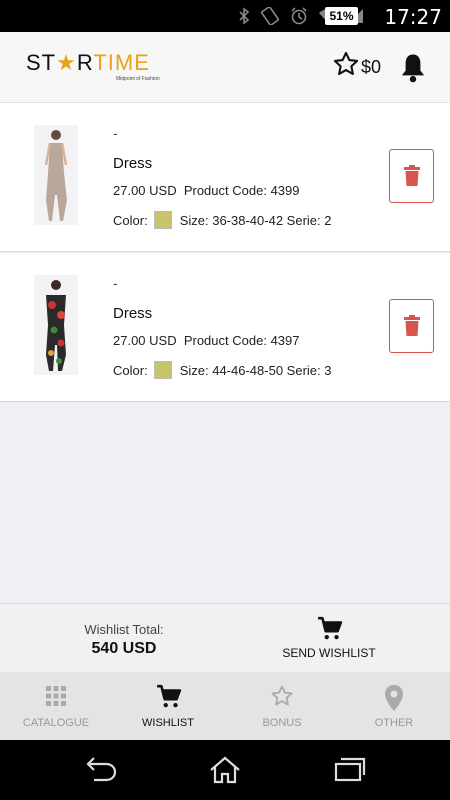 The image size is (450, 800). I want to click on send-wishlist-button: SEND WISHLIST, so click(329, 640).